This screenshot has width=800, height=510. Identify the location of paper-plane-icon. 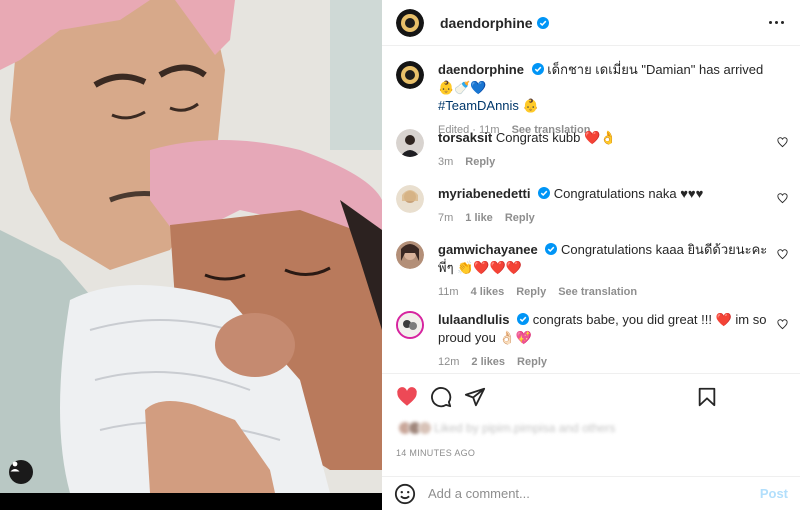
(475, 397).